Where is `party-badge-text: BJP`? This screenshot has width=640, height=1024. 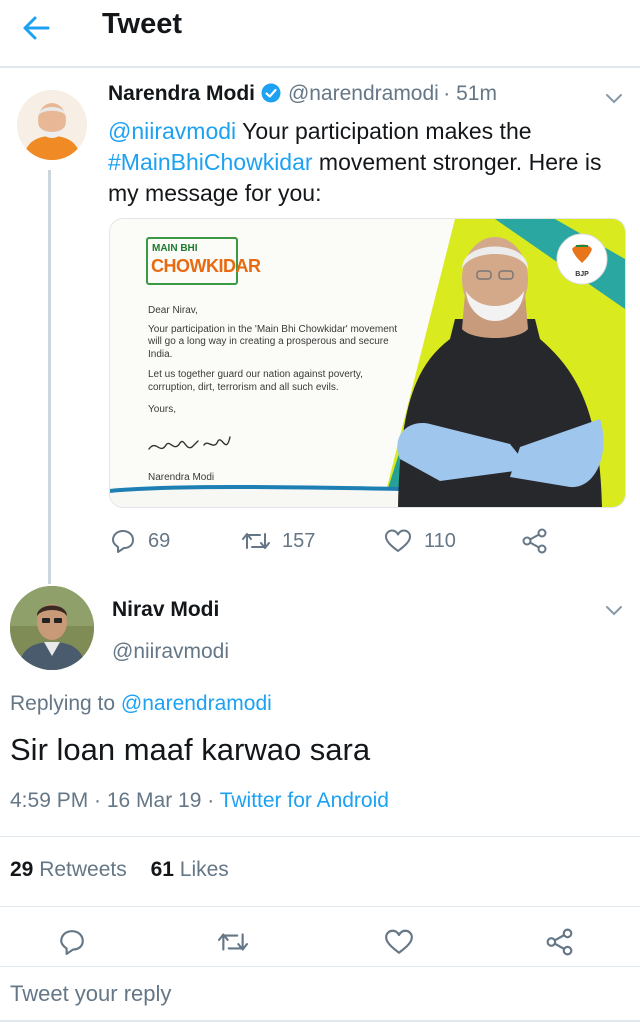 party-badge-text: BJP is located at coordinates (582, 274).